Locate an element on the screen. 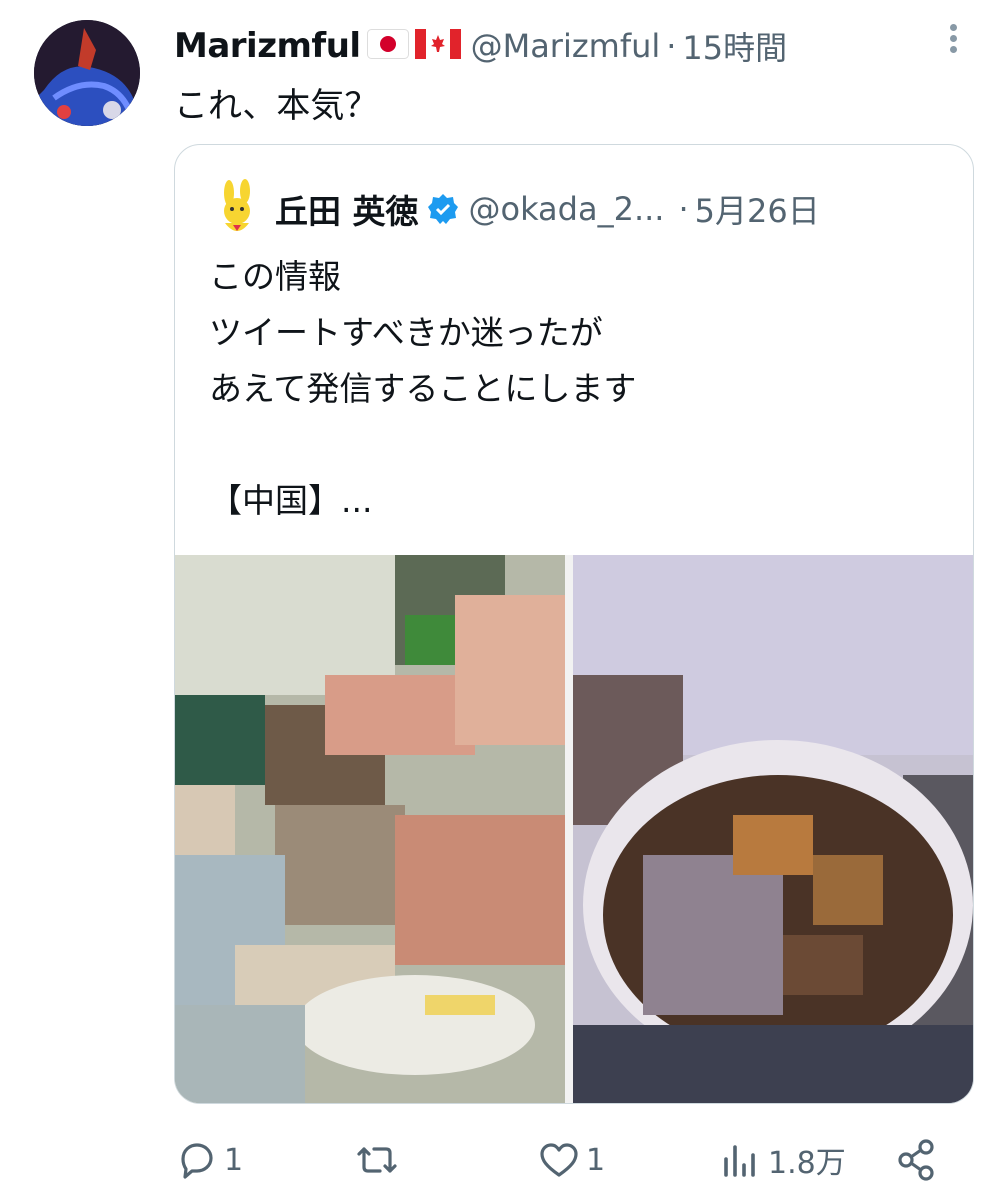  views-count: 1.8万 is located at coordinates (807, 1163).